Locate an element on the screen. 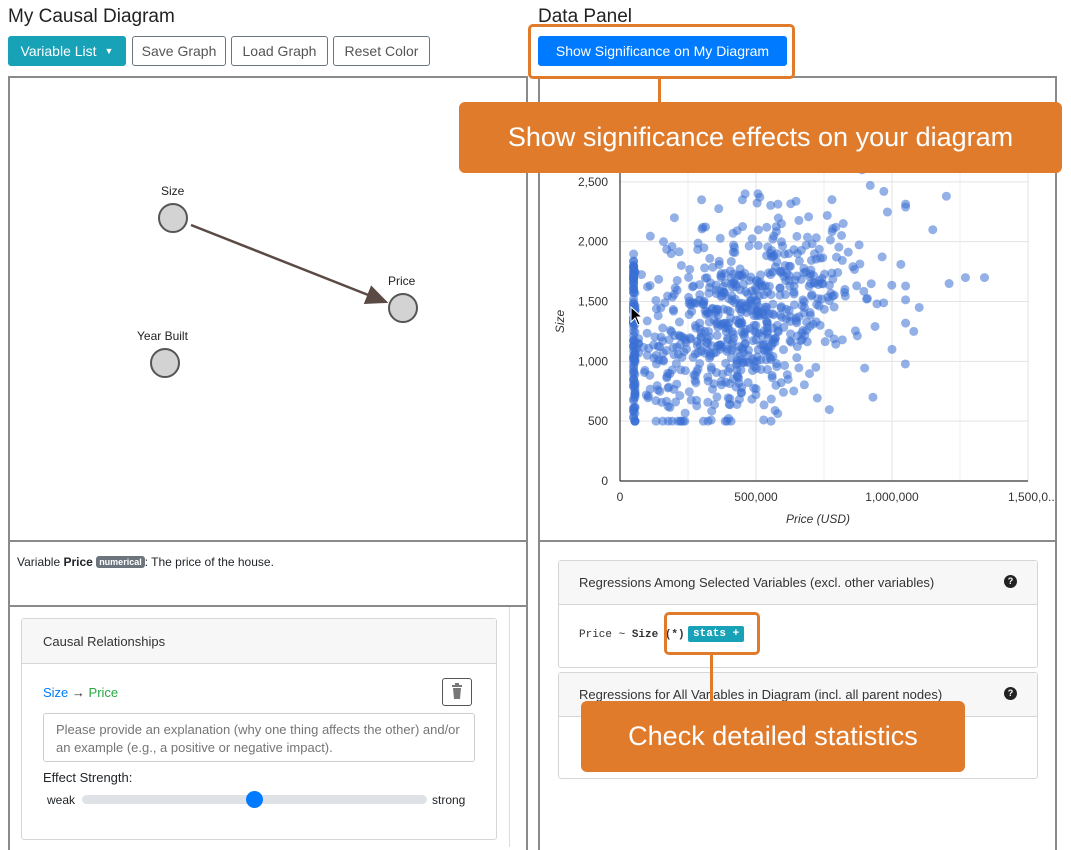 Image resolution: width=1071 pixels, height=850 pixels. node-price is located at coordinates (403, 308).